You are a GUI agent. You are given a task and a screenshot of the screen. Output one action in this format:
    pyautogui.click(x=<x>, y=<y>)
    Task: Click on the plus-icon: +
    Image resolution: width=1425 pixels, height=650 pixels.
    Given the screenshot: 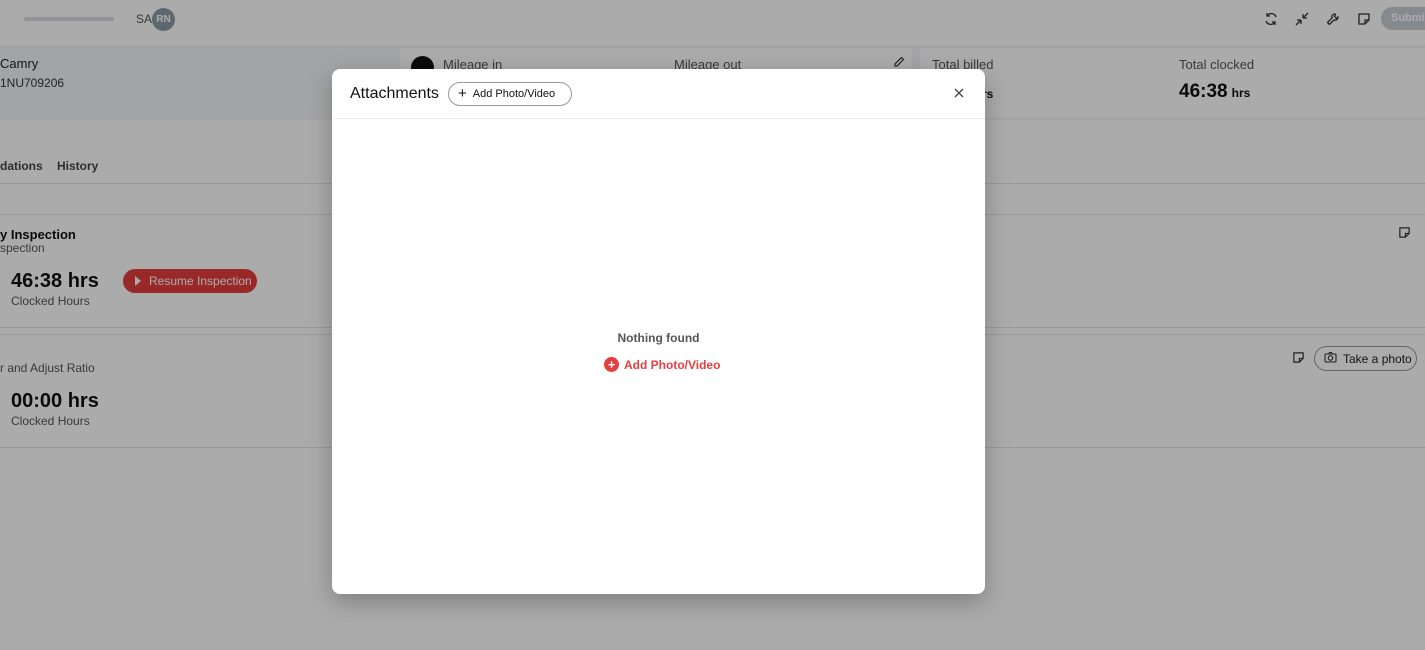 What is the action you would take?
    pyautogui.click(x=462, y=93)
    